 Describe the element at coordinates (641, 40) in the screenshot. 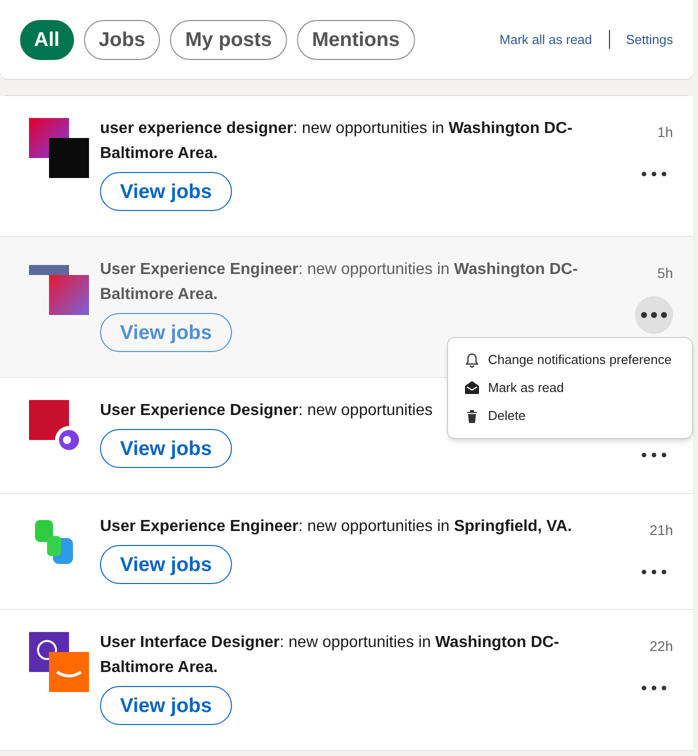

I see `header-link: Settings` at that location.